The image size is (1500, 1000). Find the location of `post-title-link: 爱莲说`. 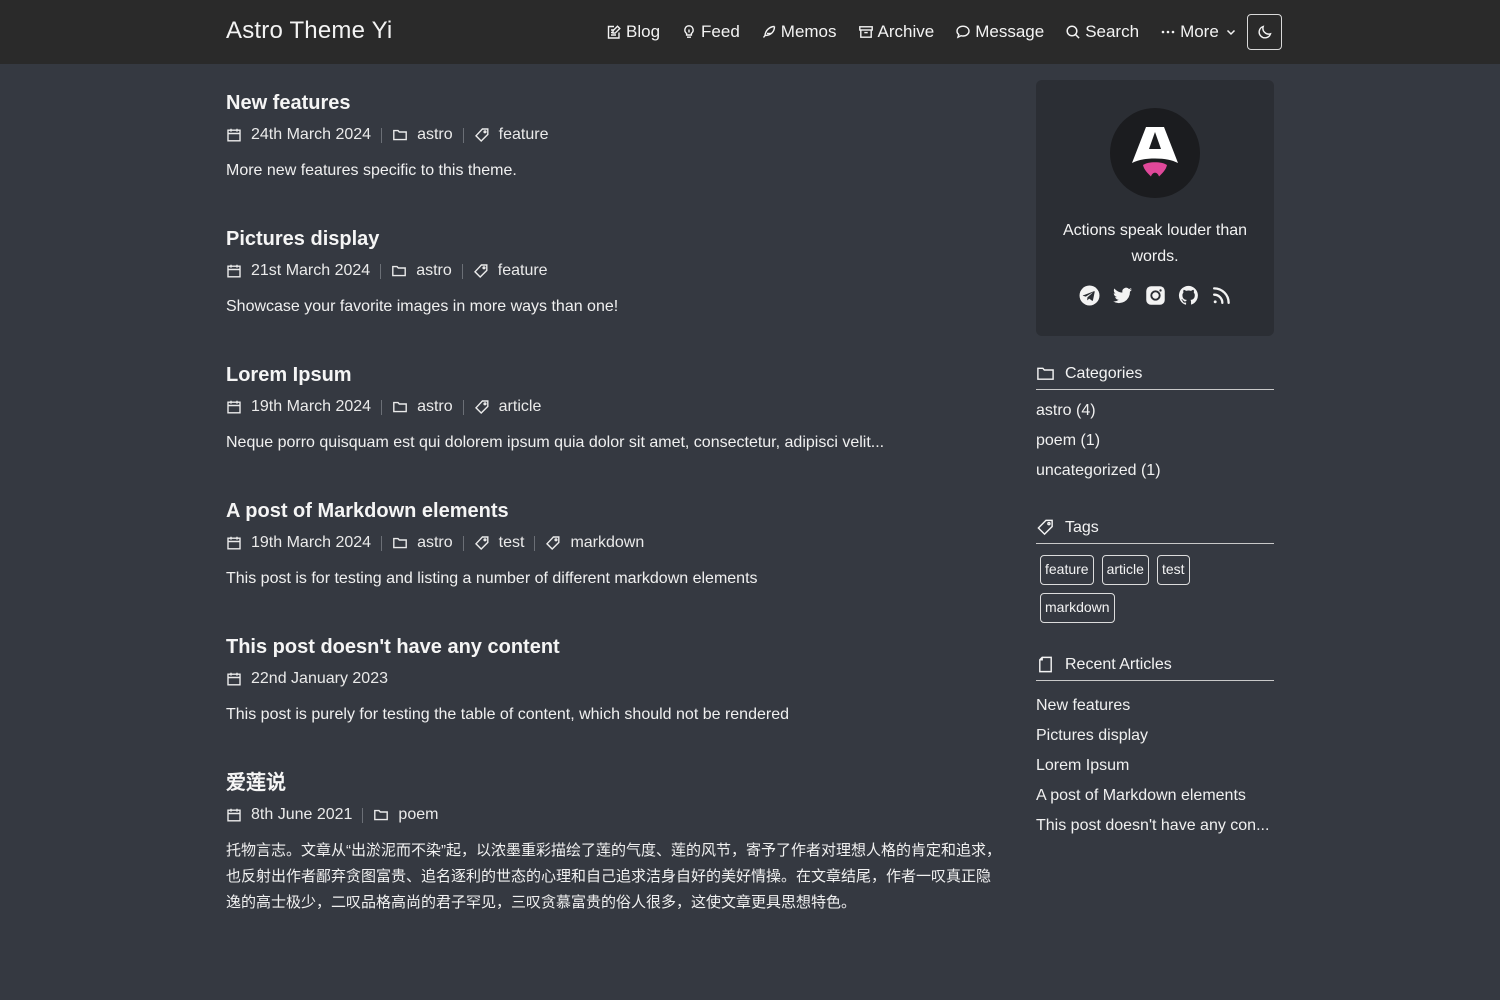

post-title-link: 爱莲说 is located at coordinates (613, 783).